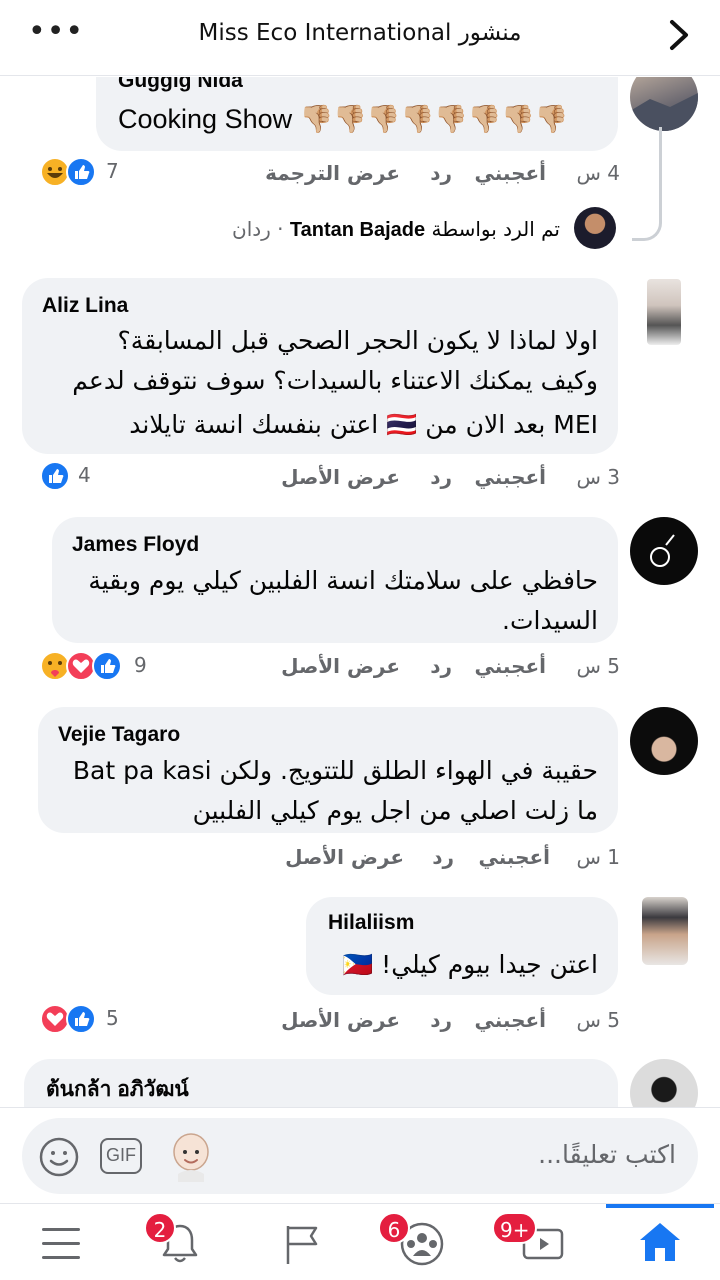 The height and width of the screenshot is (1280, 720). What do you see at coordinates (59, 1157) in the screenshot?
I see `smiley-icon` at bounding box center [59, 1157].